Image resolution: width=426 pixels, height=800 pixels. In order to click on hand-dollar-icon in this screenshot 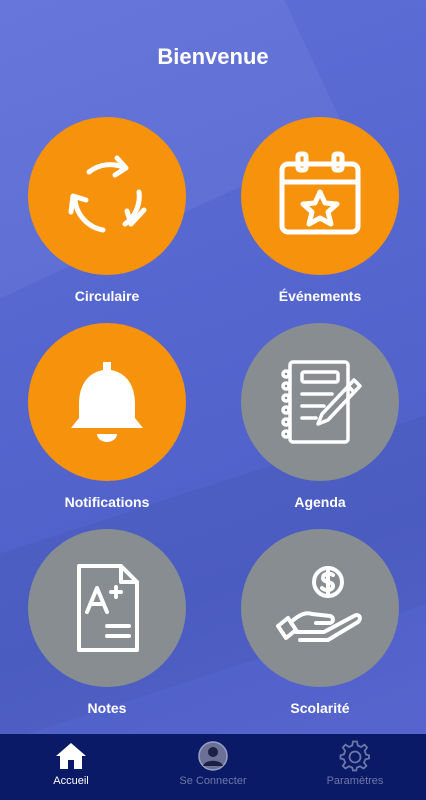, I will do `click(319, 604)`.